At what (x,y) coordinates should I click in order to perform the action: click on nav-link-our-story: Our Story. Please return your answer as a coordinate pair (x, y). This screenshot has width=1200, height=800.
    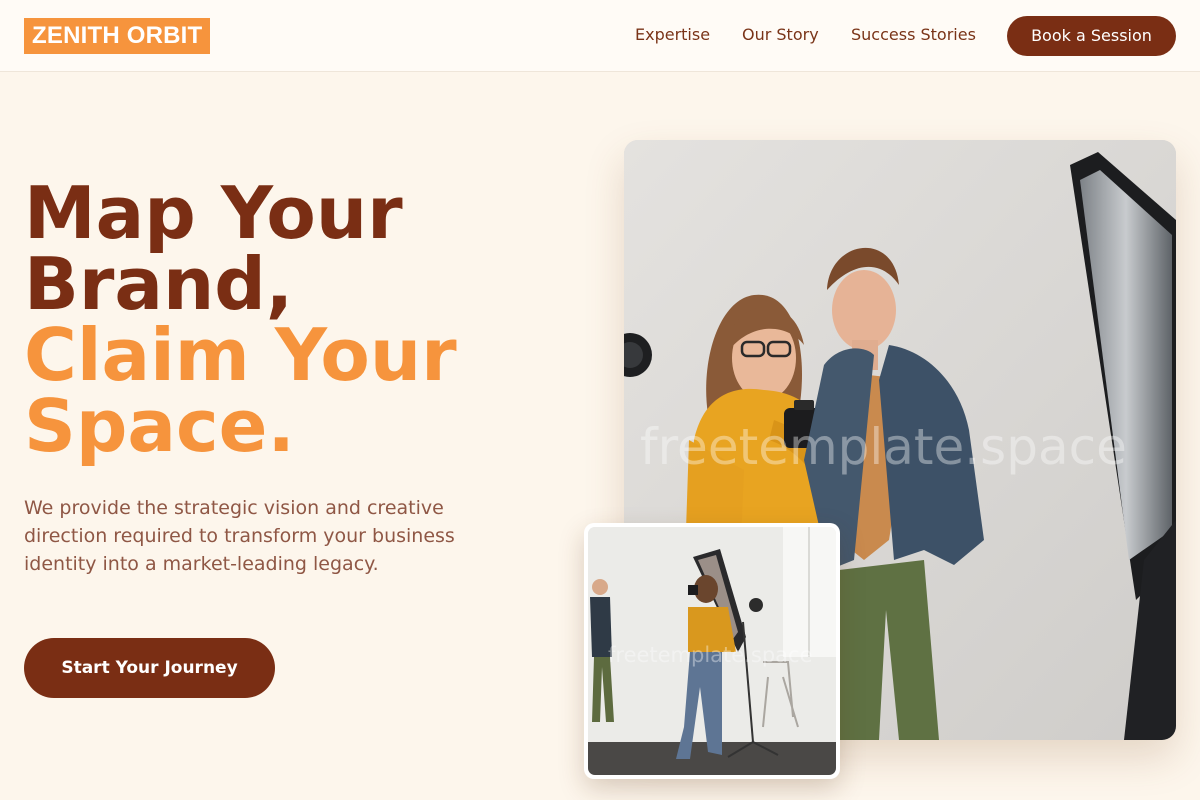
    Looking at the image, I should click on (780, 35).